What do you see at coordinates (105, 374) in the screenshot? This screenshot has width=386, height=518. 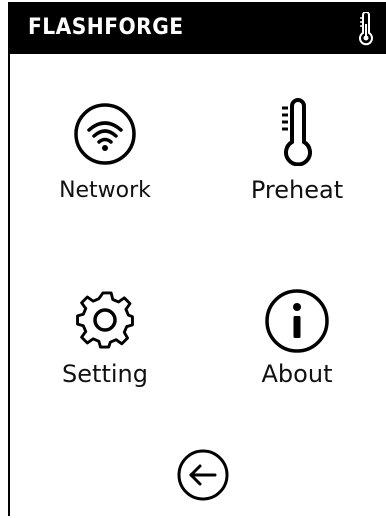 I see `menu-item-label: Setting` at bounding box center [105, 374].